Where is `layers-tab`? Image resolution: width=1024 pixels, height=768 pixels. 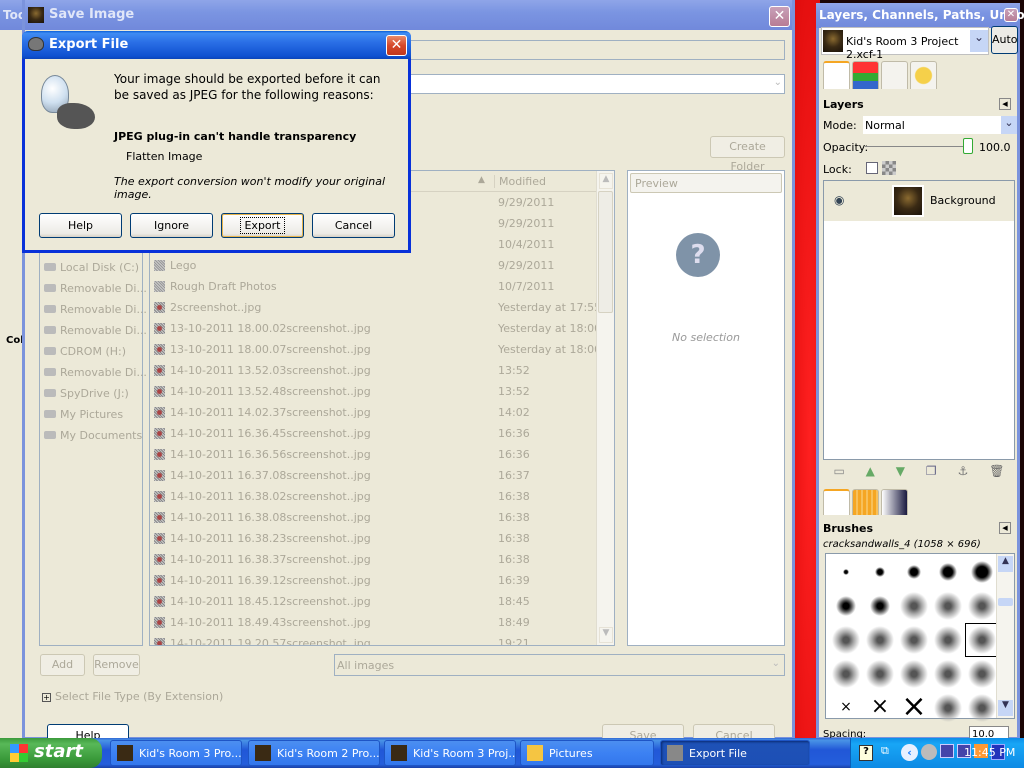 layers-tab is located at coordinates (836, 75).